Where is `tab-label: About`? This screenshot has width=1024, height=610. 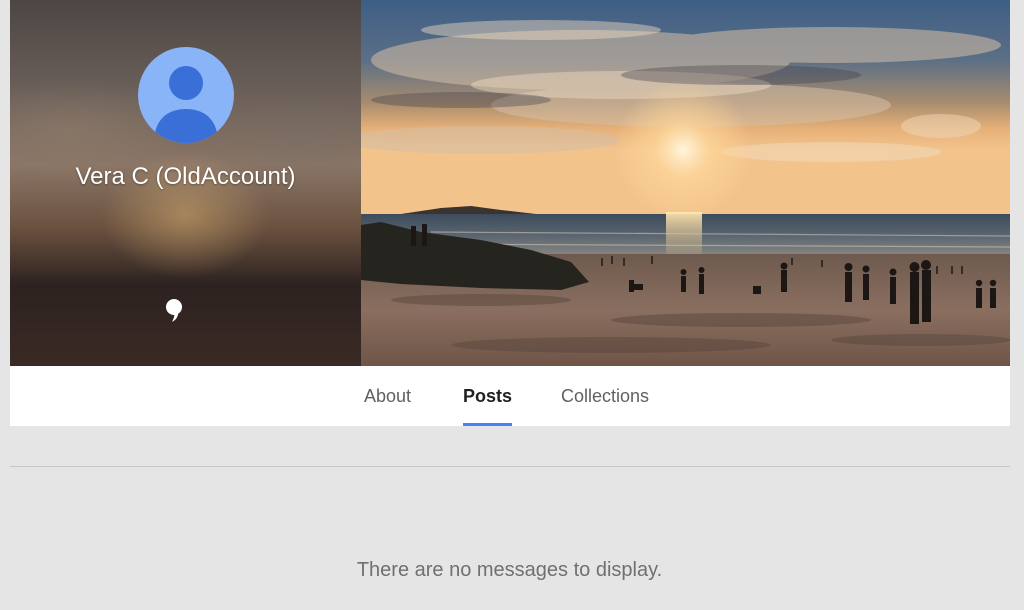
tab-label: About is located at coordinates (388, 396).